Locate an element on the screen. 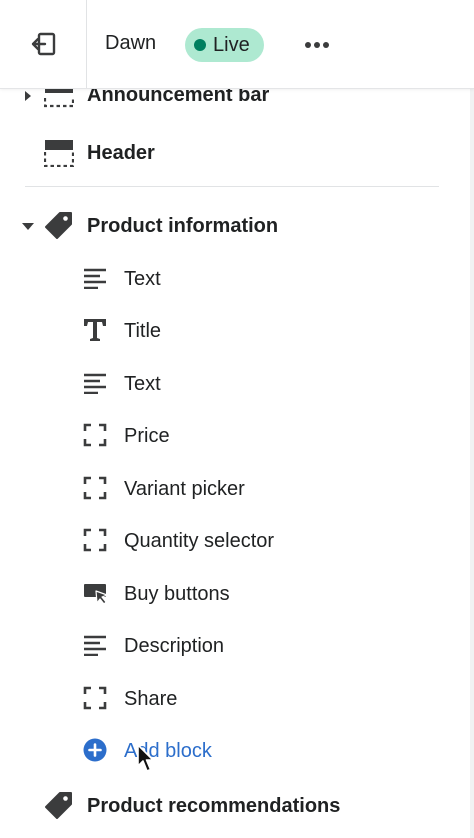 The width and height of the screenshot is (474, 838). block-label: Quantity selector is located at coordinates (199, 541).